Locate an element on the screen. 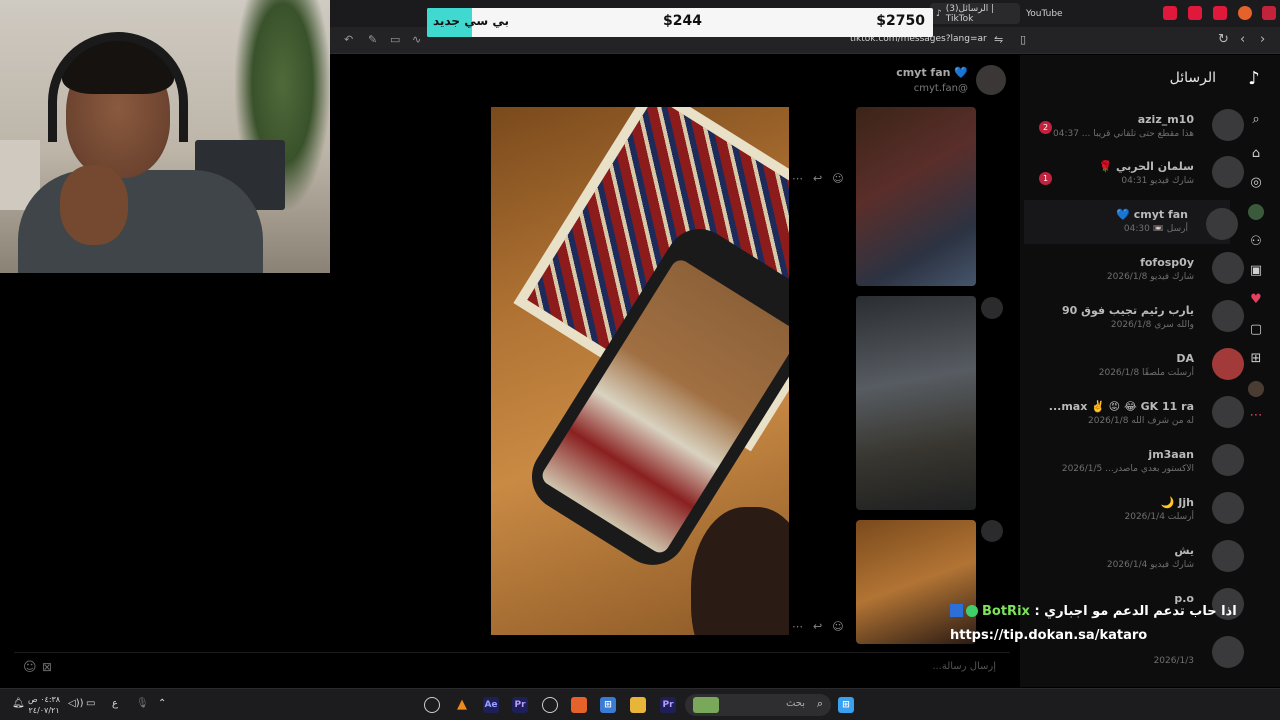  verified-icon is located at coordinates (972, 611).